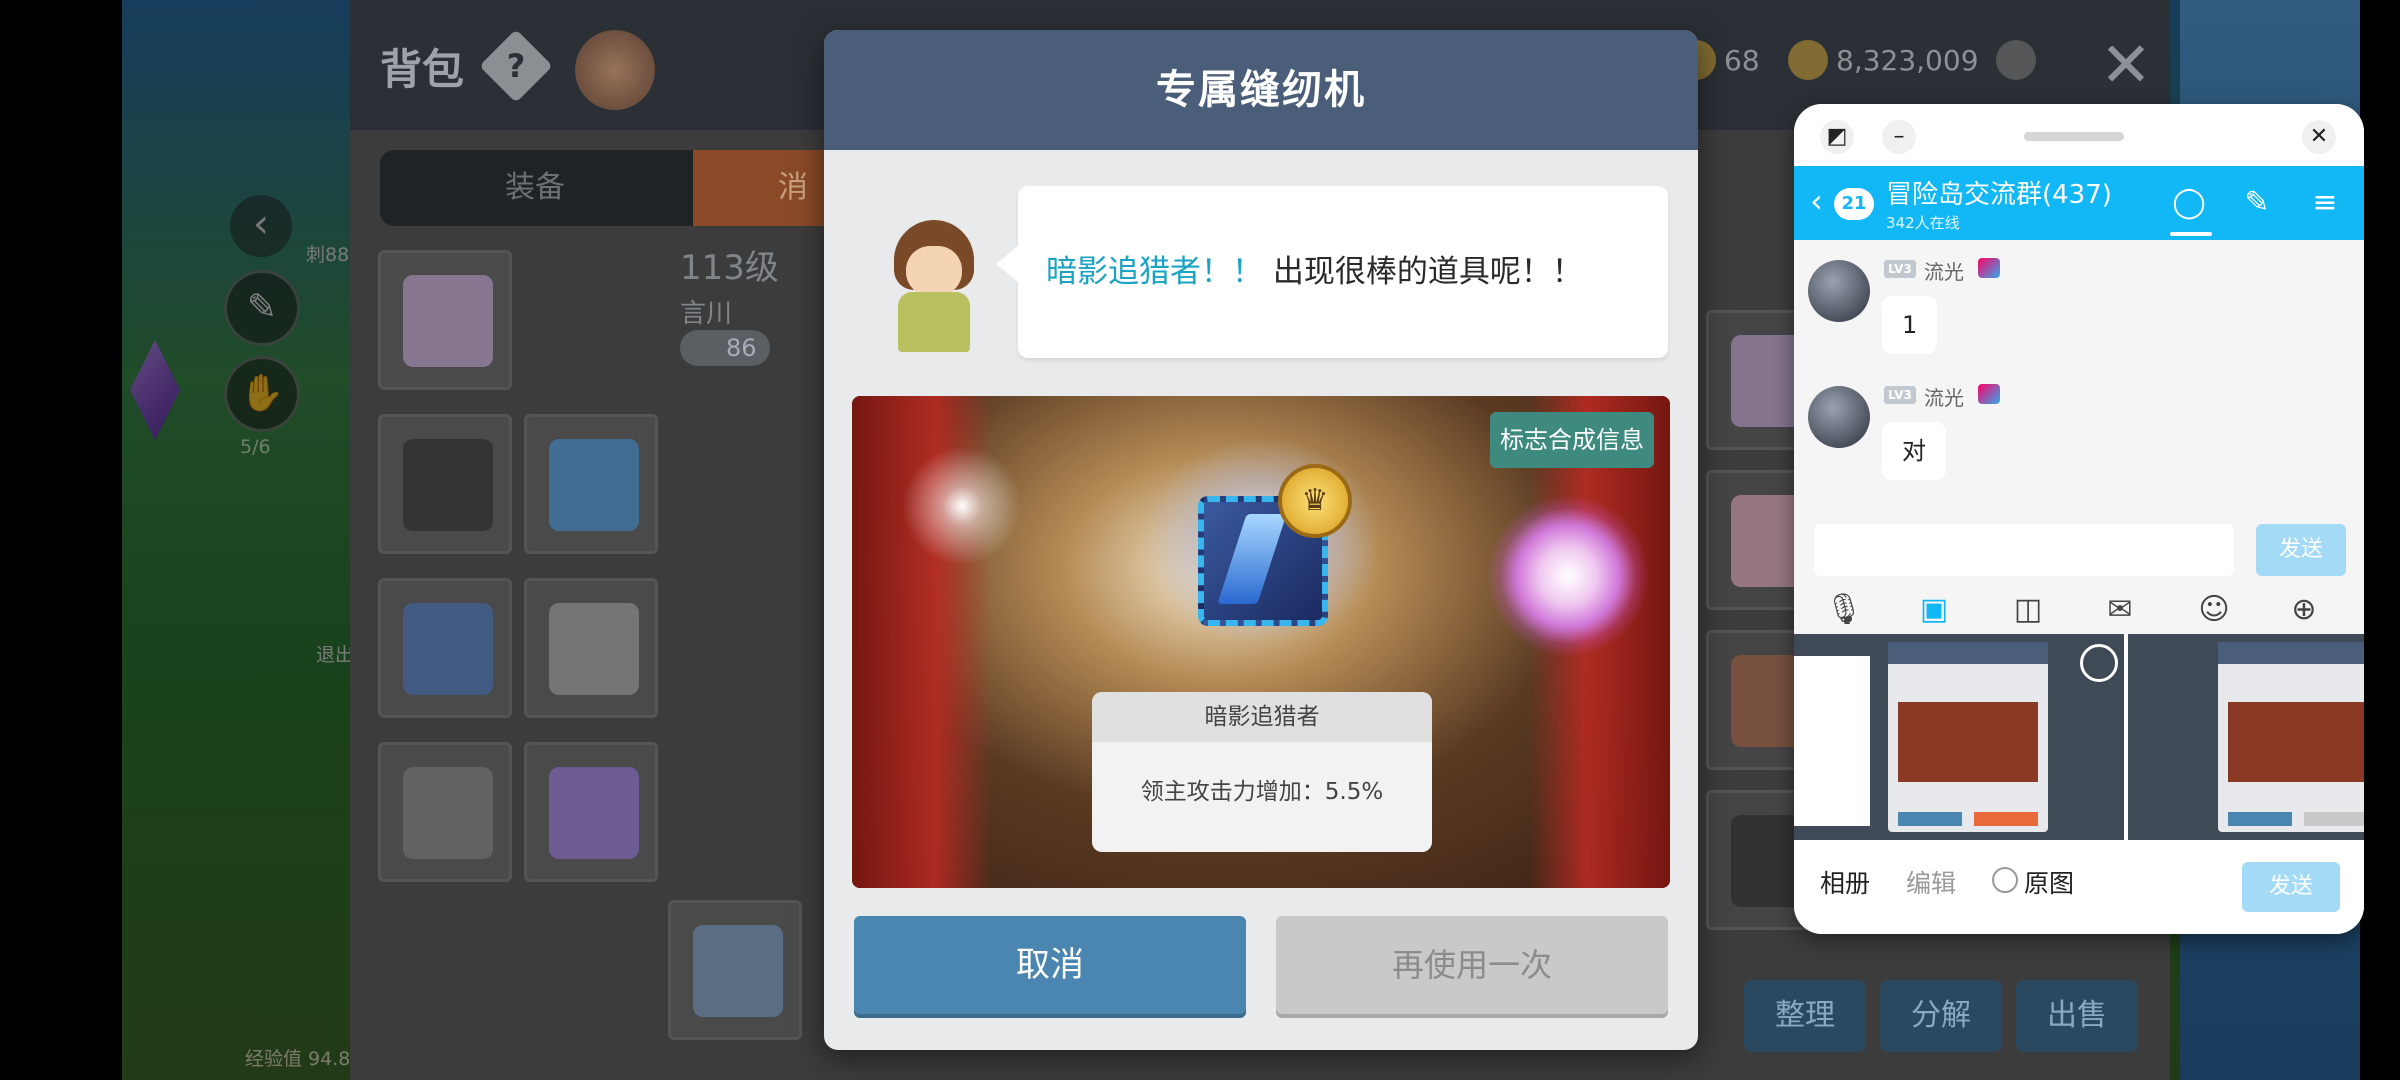 The width and height of the screenshot is (2400, 1080). I want to click on pet-portrait, so click(615, 70).